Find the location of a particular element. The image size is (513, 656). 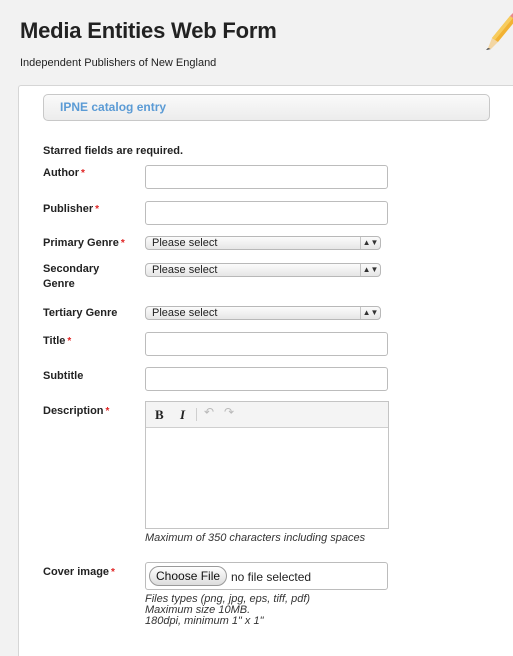

cover-image-field: Choose File no file selected is located at coordinates (266, 576).